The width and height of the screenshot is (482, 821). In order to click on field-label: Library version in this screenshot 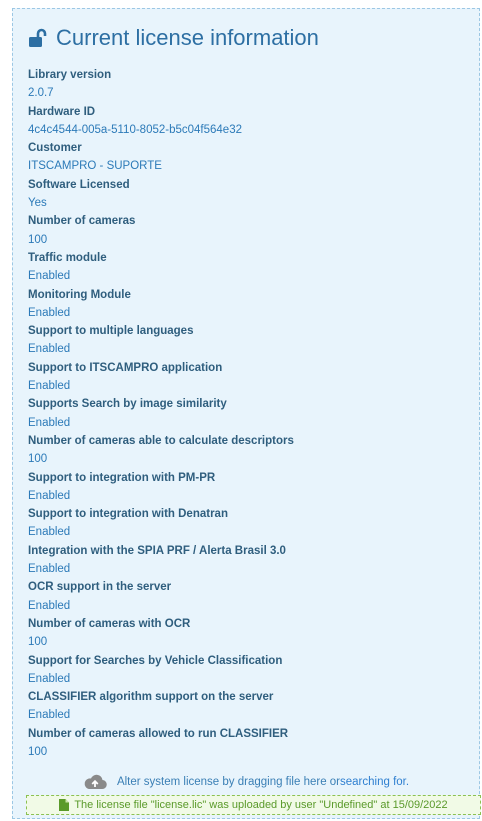, I will do `click(70, 75)`.